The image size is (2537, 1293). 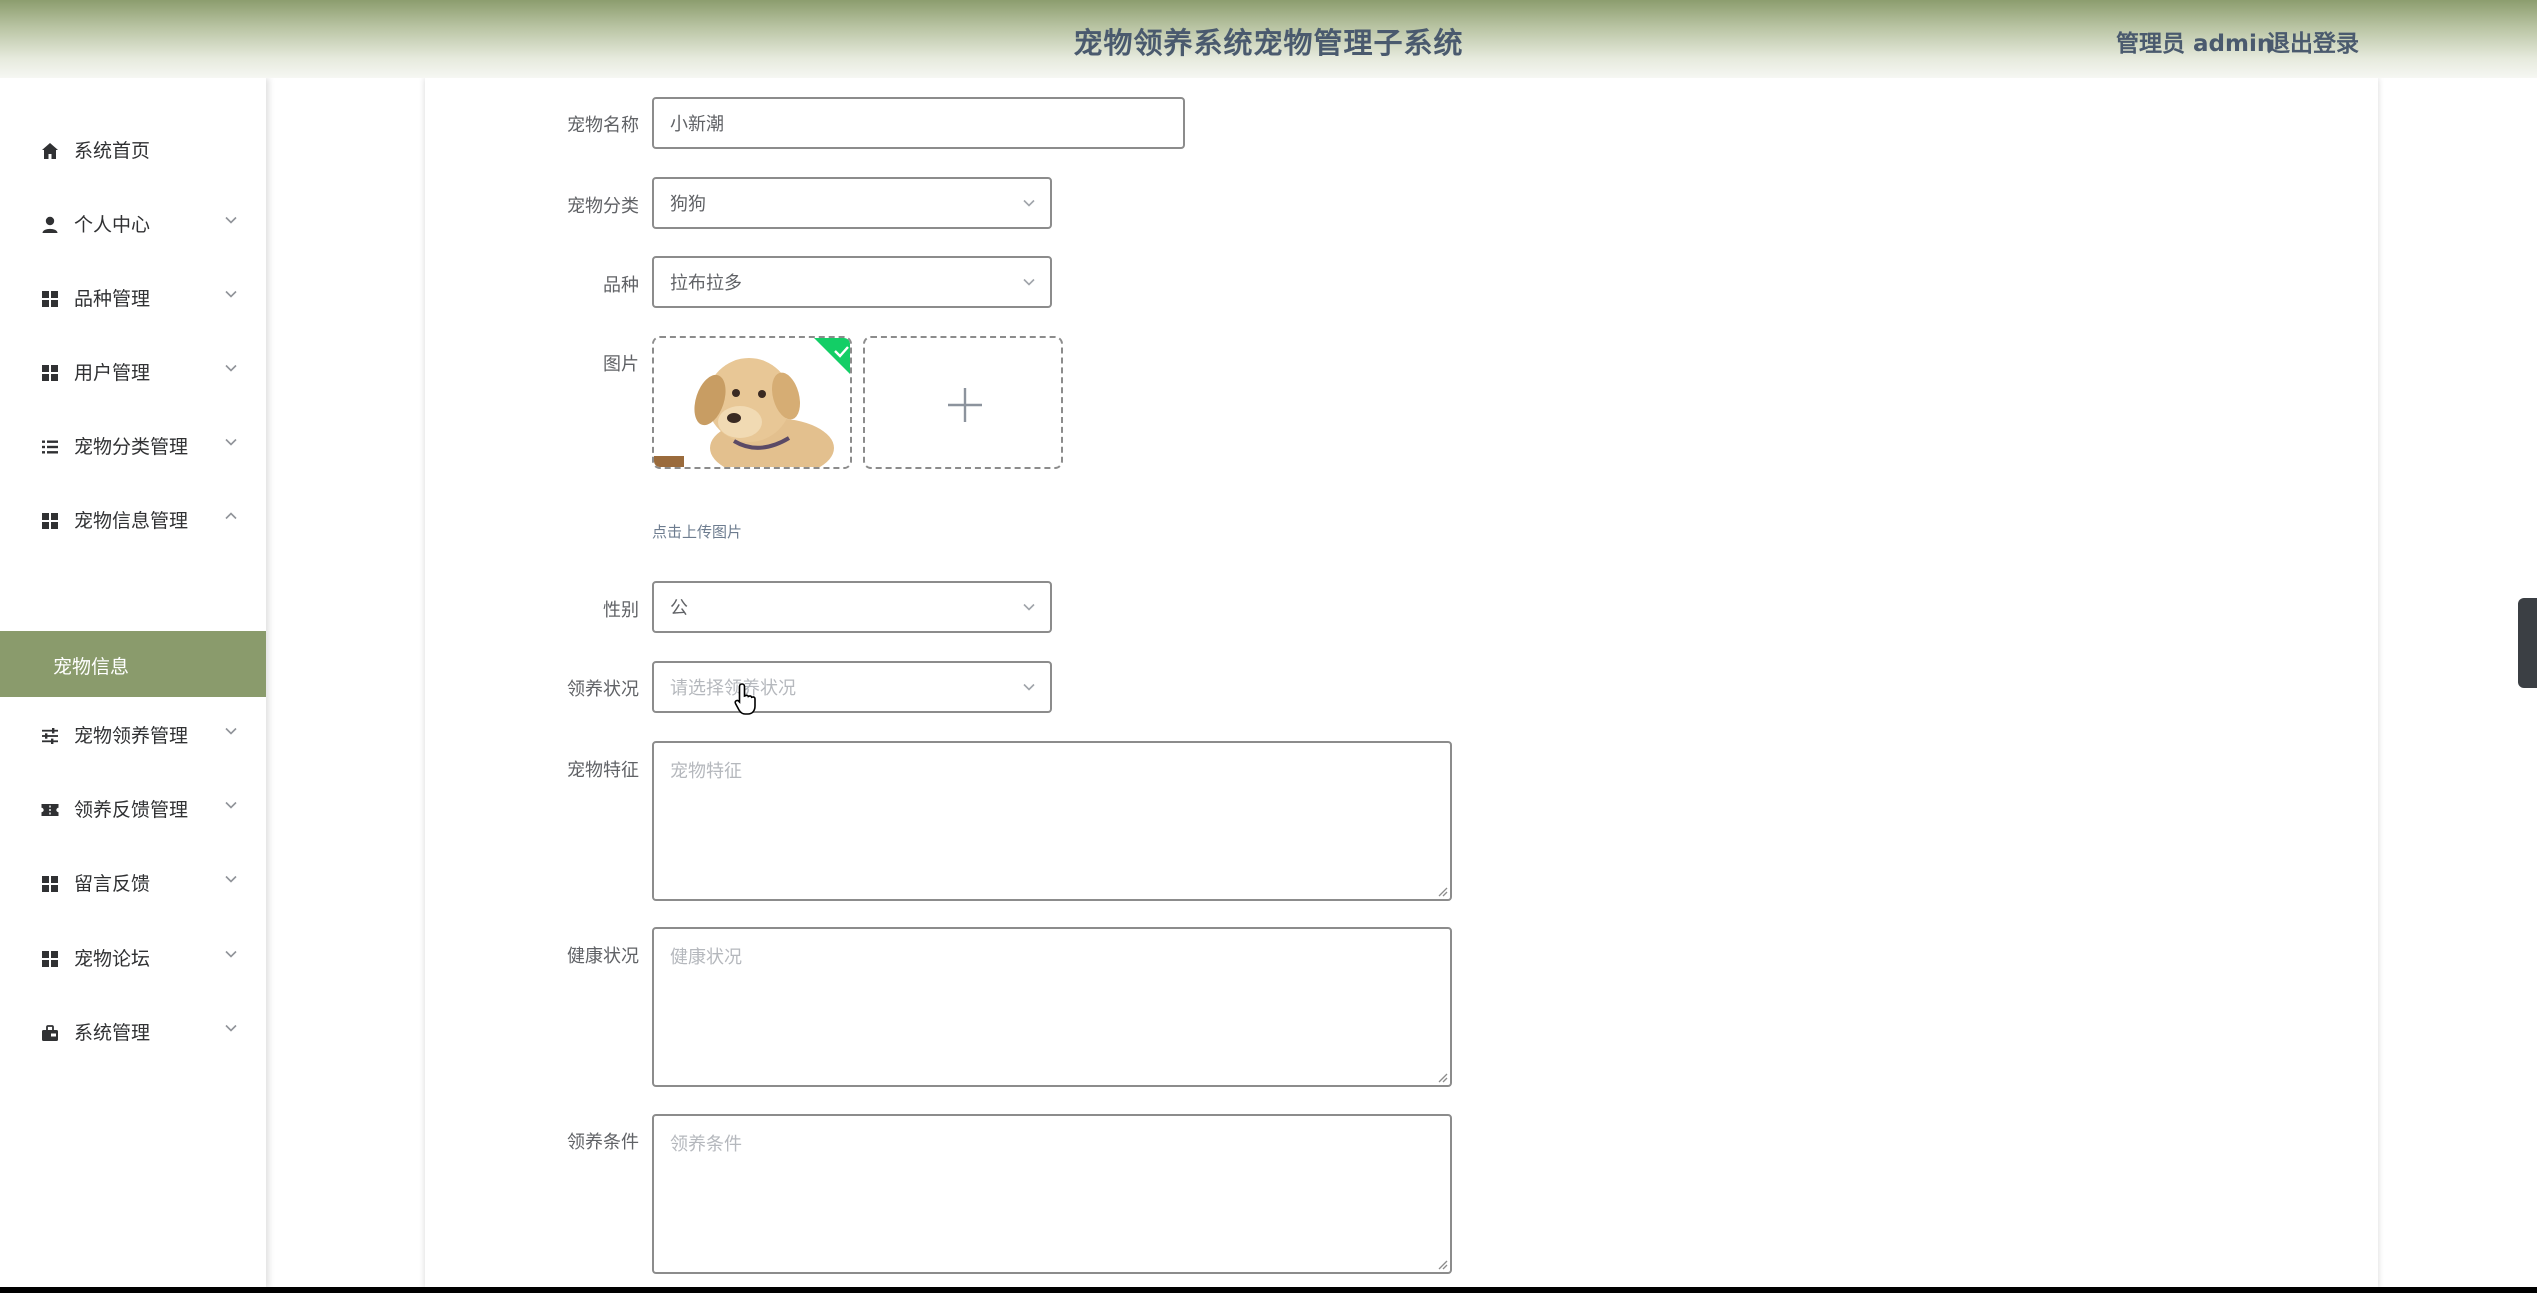 I want to click on sidebar-item-label: 宠物领养管理, so click(x=131, y=736).